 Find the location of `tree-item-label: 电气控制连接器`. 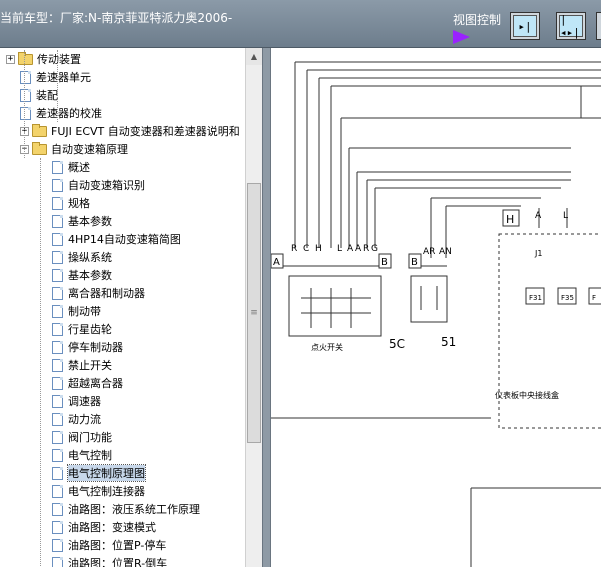

tree-item-label: 电气控制连接器 is located at coordinates (106, 491).